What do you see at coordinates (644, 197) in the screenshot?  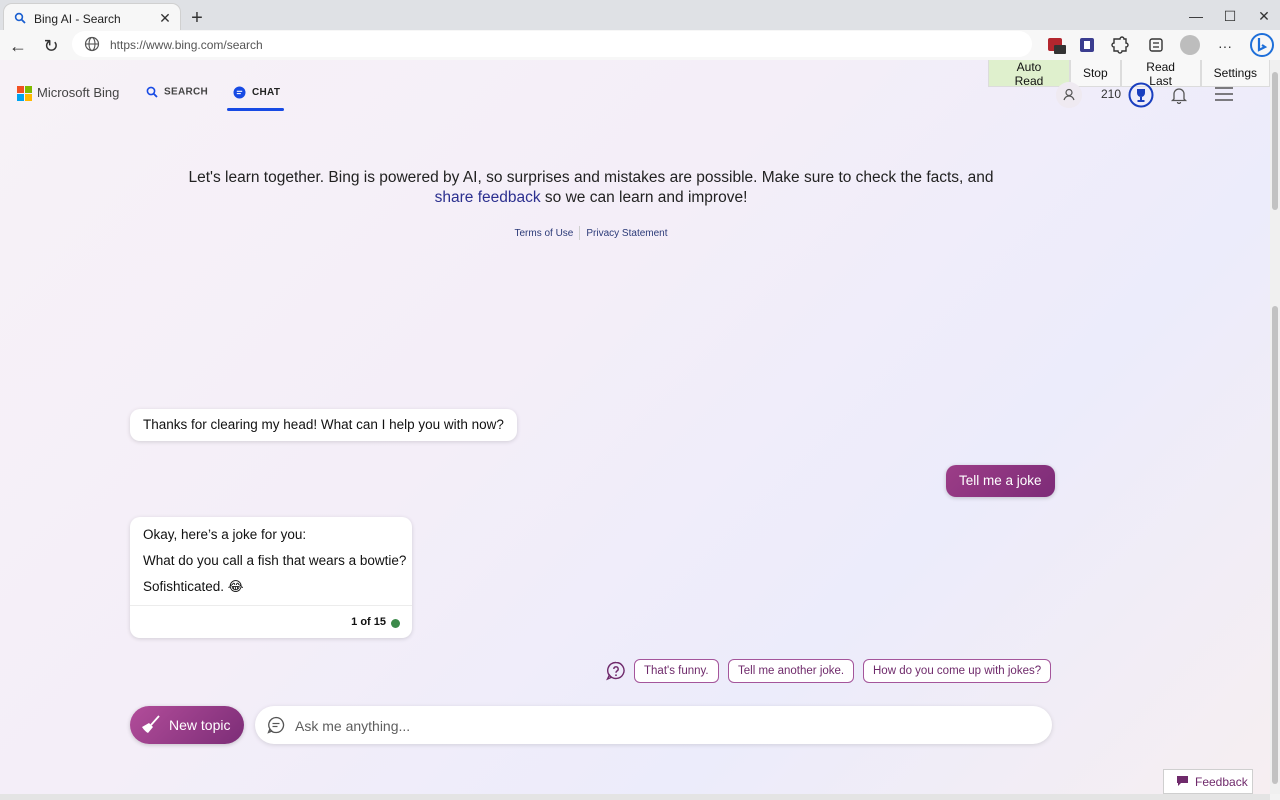 I see `disclaimer-tail: so we can learn and improve!` at bounding box center [644, 197].